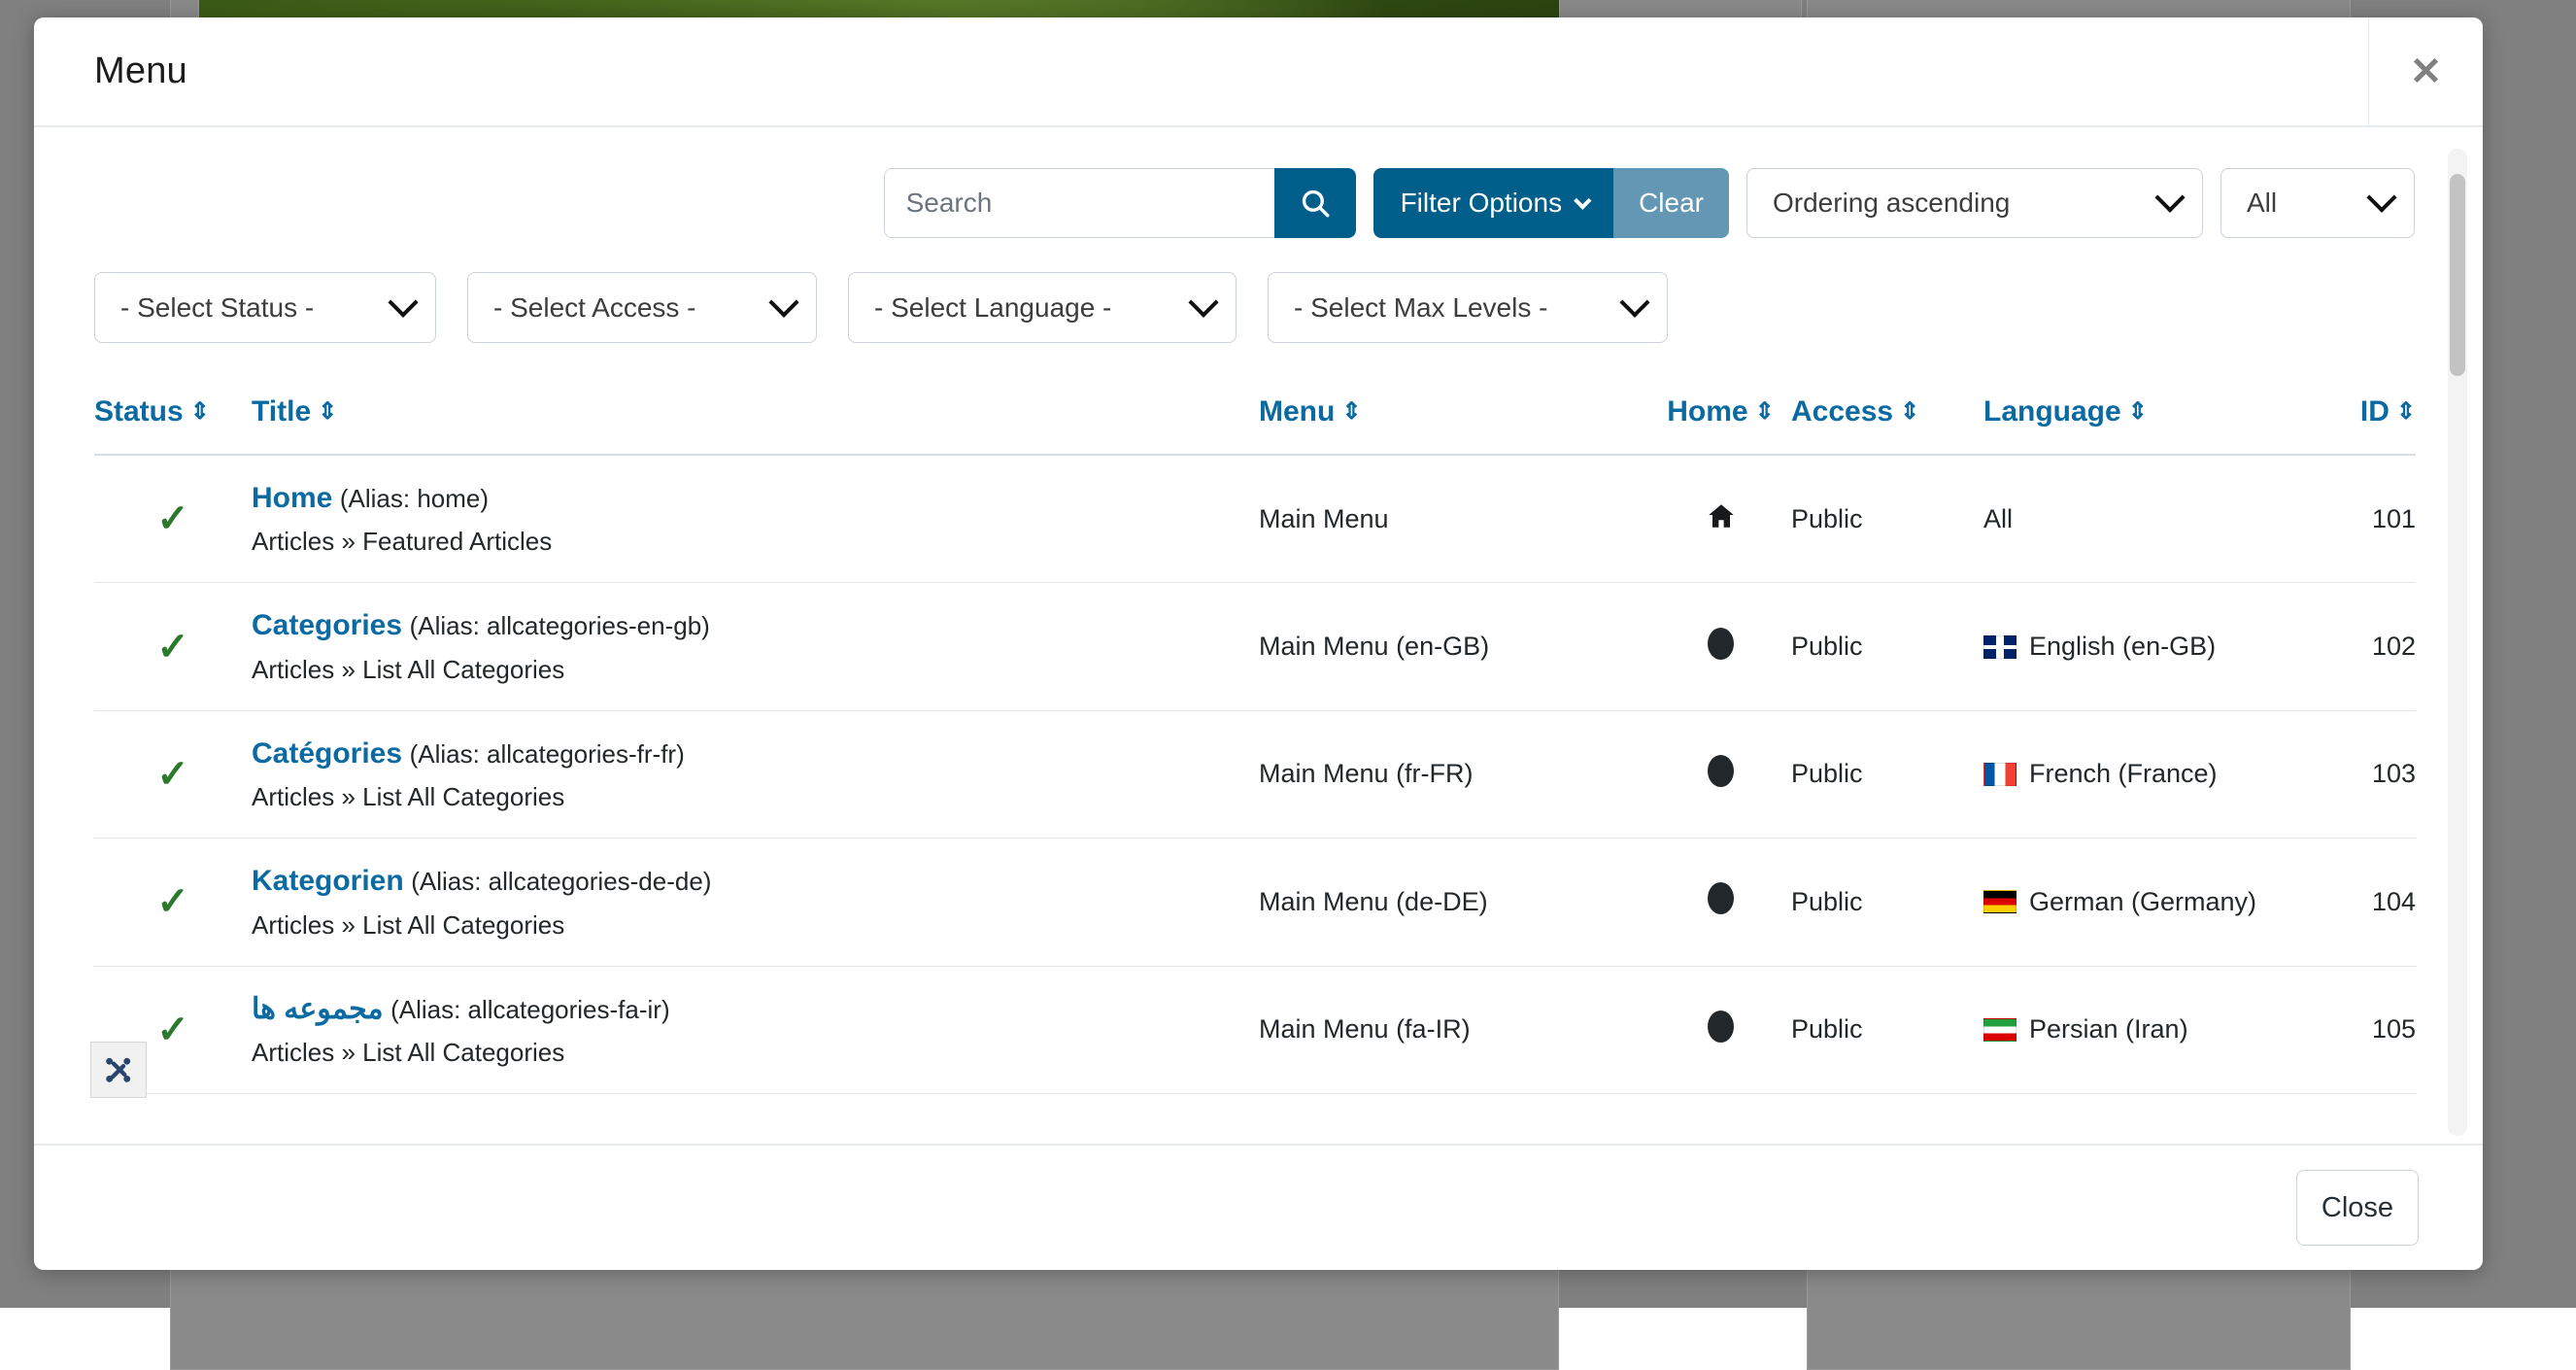  Describe the element at coordinates (547, 754) in the screenshot. I see `menu-item-alias: (Alias: allcategories-fr-fr)` at that location.